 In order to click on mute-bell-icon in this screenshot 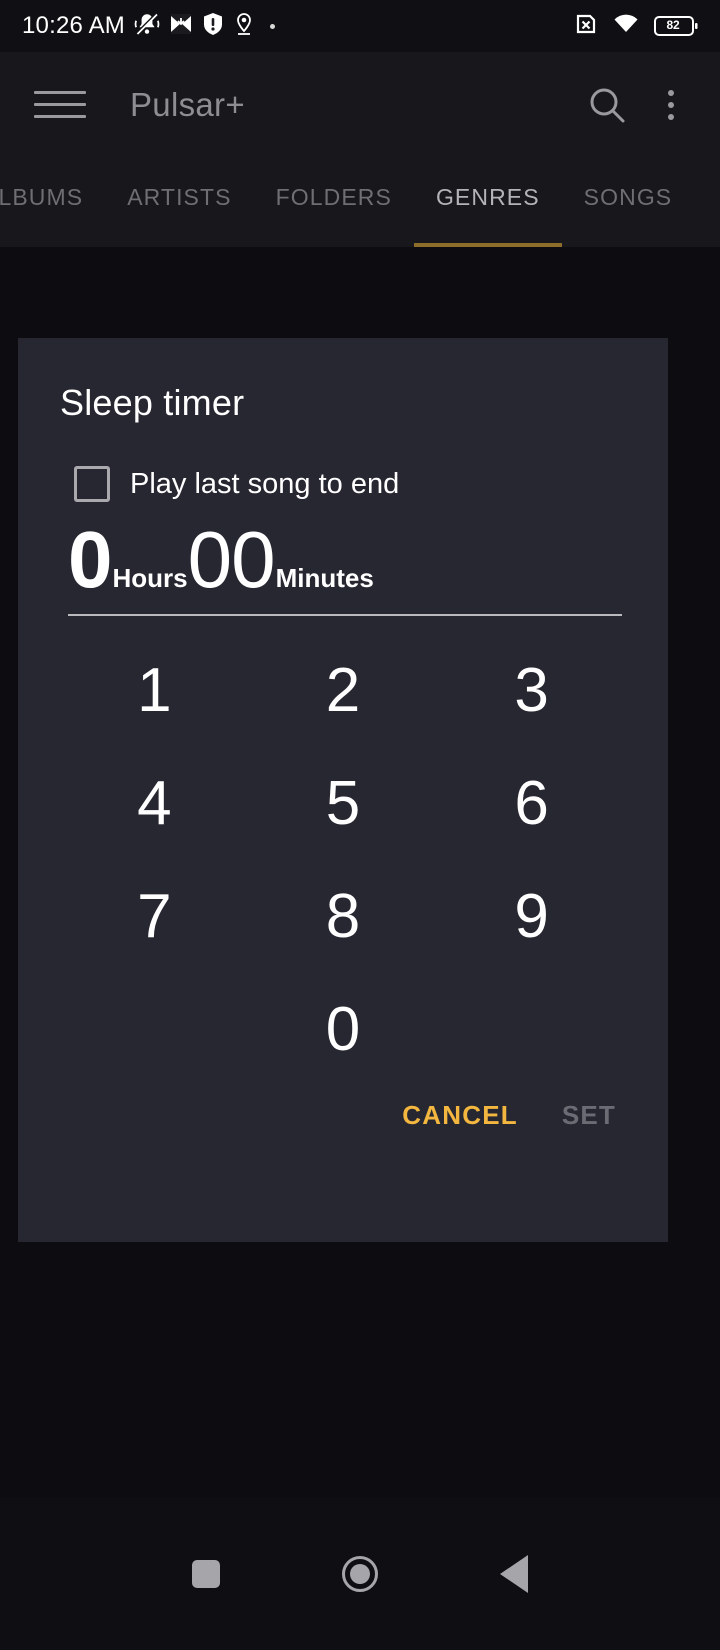, I will do `click(147, 26)`.